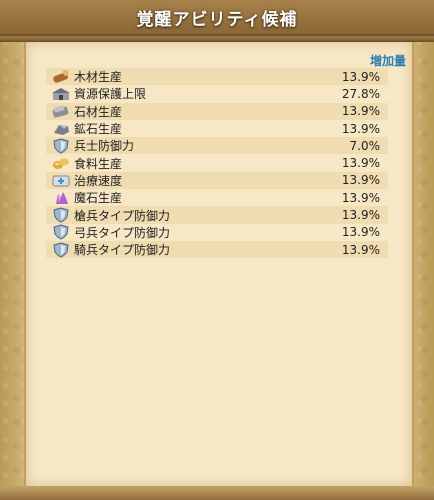 This screenshot has height=500, width=434. I want to click on ability-label: 石材生産, so click(98, 111).